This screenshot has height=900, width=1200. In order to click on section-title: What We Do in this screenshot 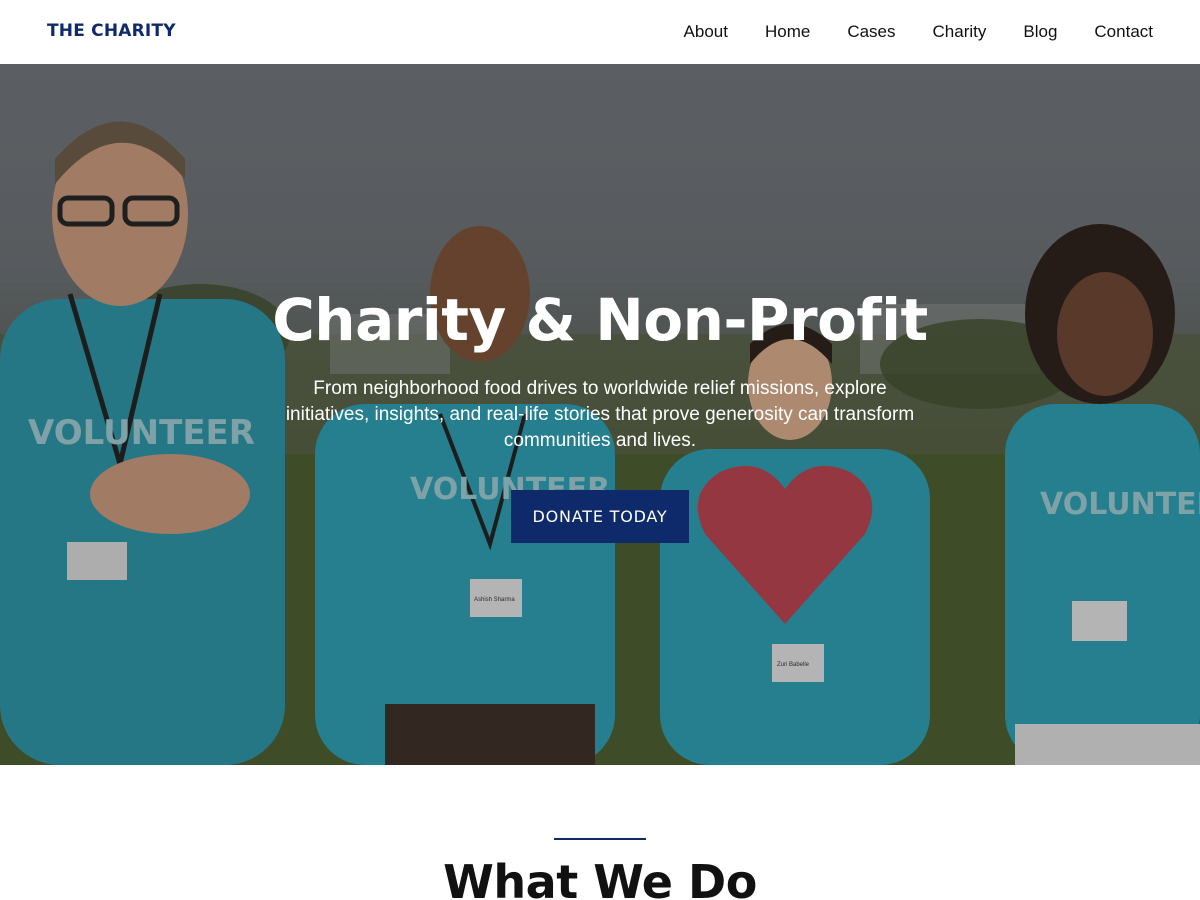, I will do `click(600, 877)`.